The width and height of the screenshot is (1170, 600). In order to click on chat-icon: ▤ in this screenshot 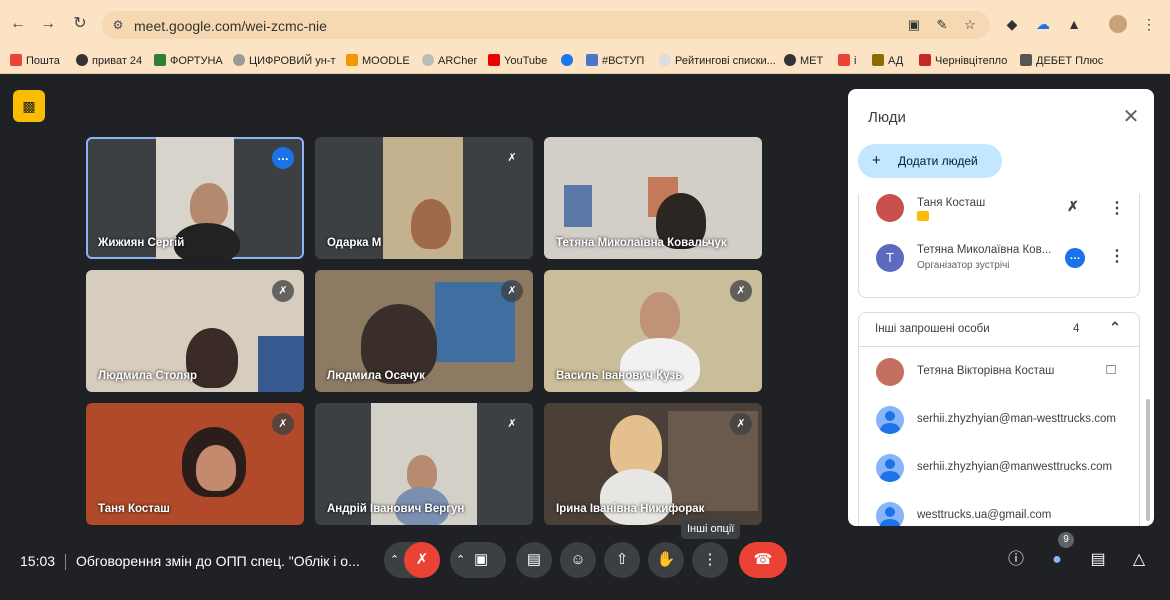, I will do `click(1098, 560)`.